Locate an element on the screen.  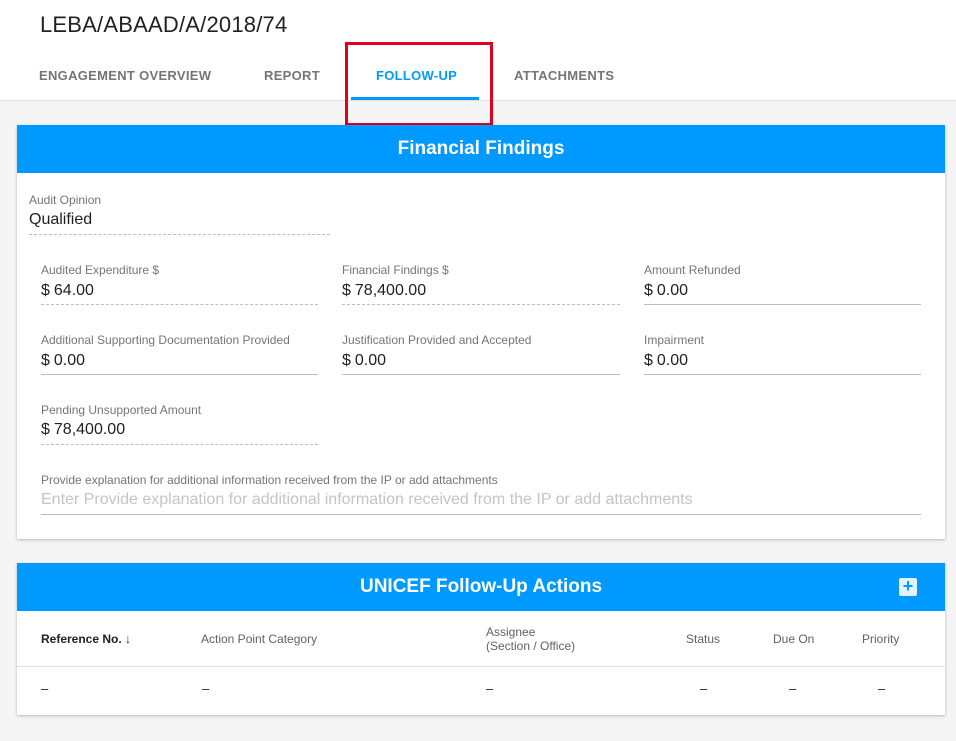
cell-status: – is located at coordinates (704, 688).